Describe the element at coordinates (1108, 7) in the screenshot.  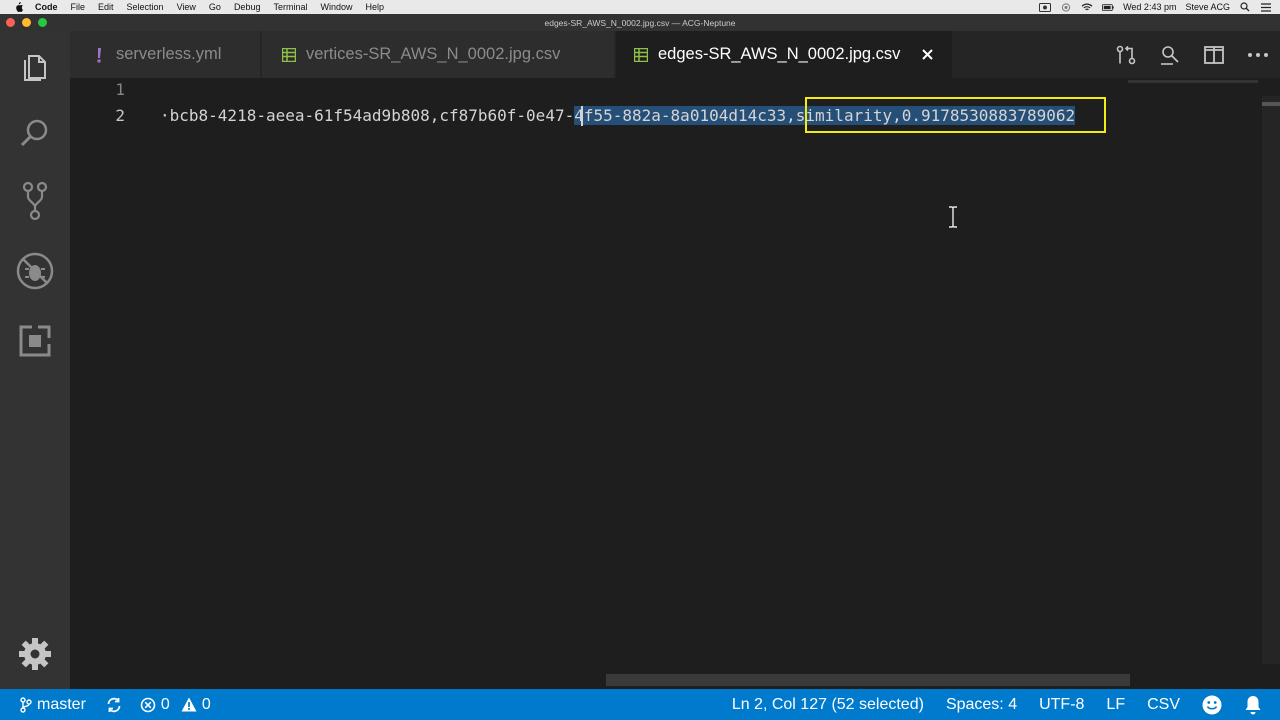
I see `battery-icon` at that location.